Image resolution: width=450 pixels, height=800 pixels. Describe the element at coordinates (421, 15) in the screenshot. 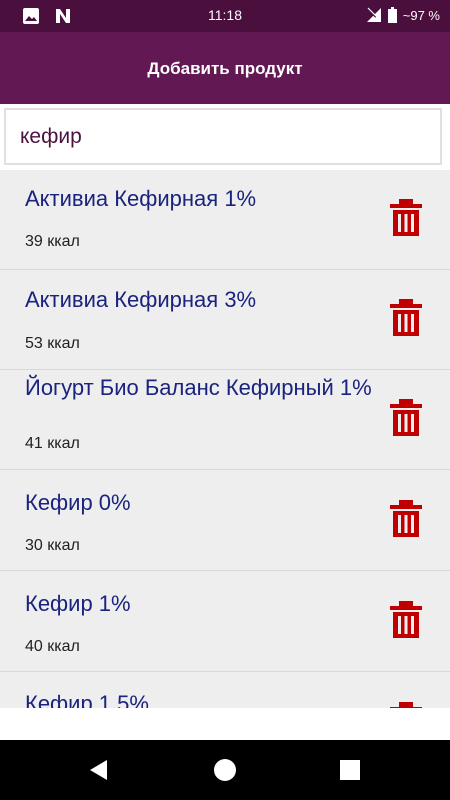

I see `battery-percent: ~97 %` at that location.